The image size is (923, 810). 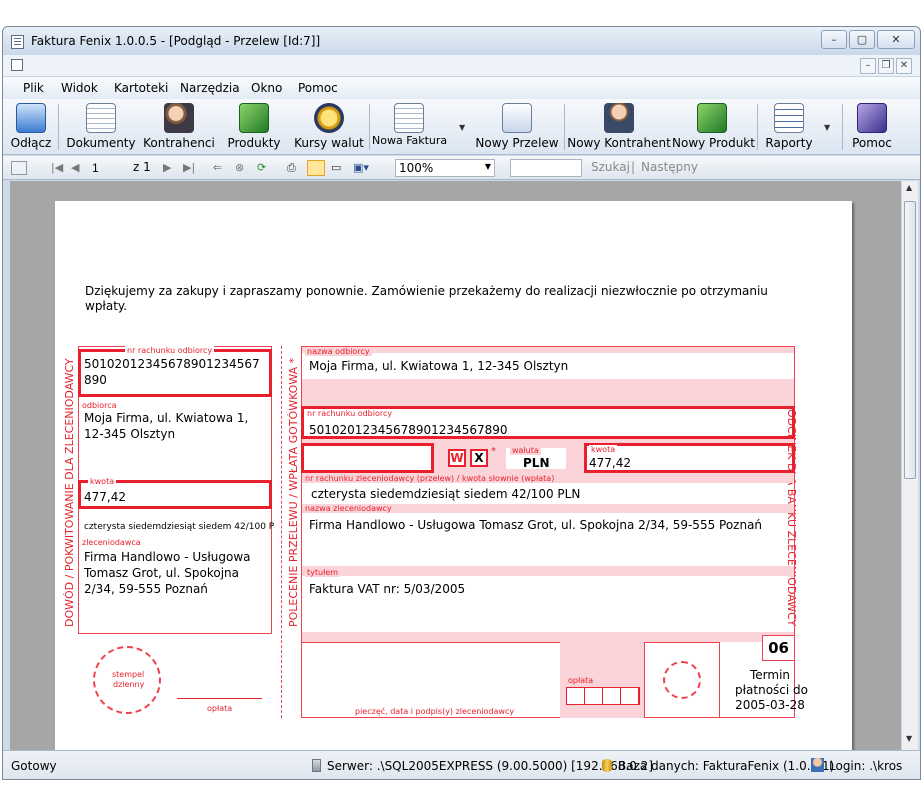 I want to click on last-page-icon: ▶|, so click(x=189, y=167).